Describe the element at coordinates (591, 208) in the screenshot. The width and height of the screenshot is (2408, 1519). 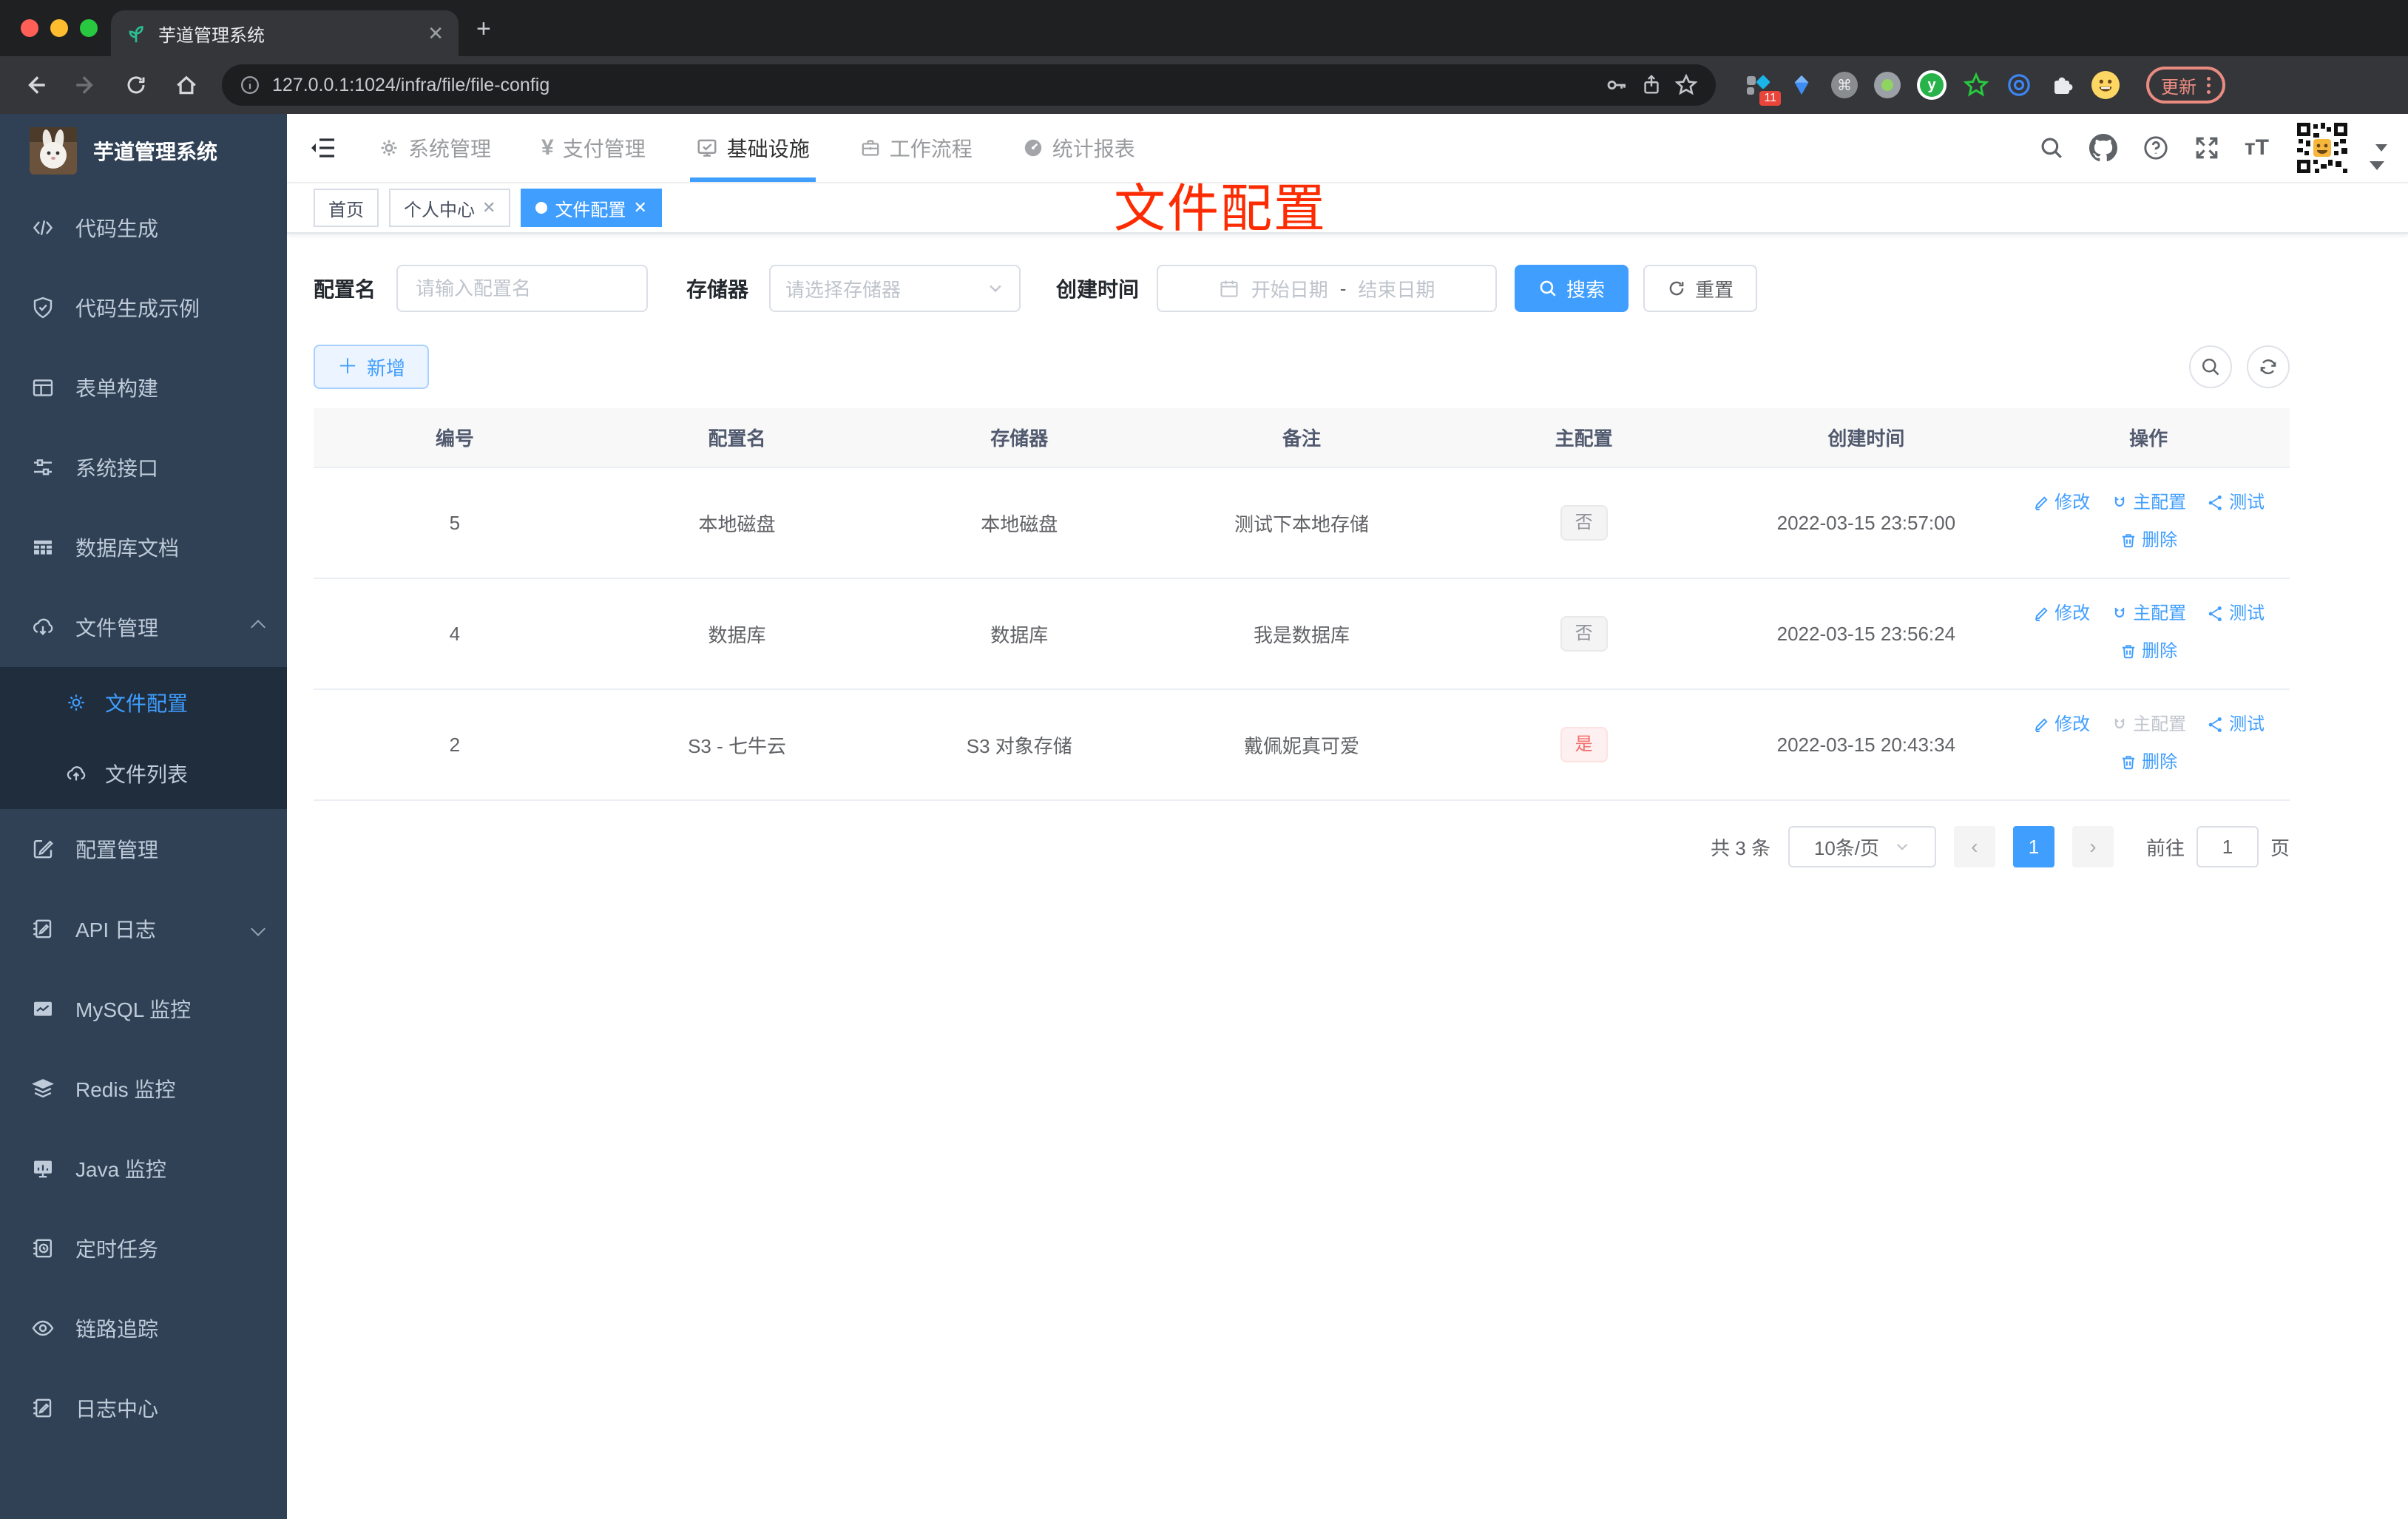
I see `tag-file-config: 文件配置 ✕` at that location.